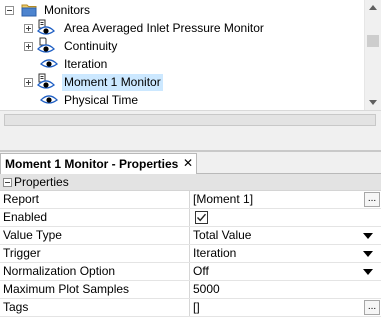 The height and width of the screenshot is (328, 381). I want to click on section-title: Properties, so click(41, 182).